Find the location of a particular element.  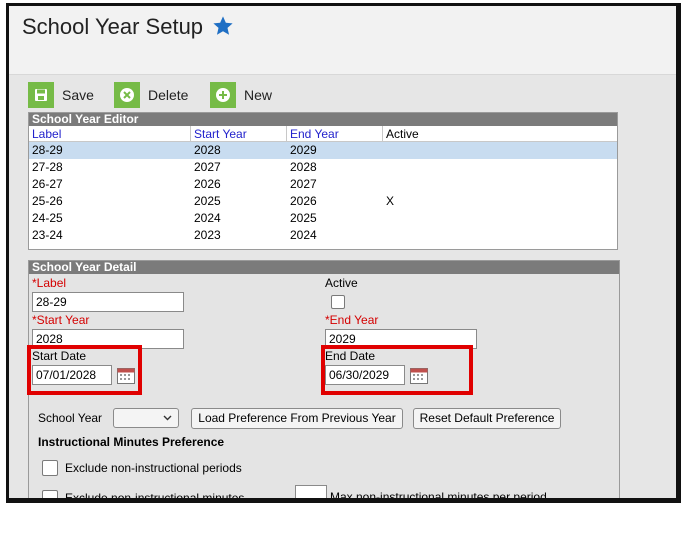

detail-title: School Year Detail is located at coordinates (324, 267).